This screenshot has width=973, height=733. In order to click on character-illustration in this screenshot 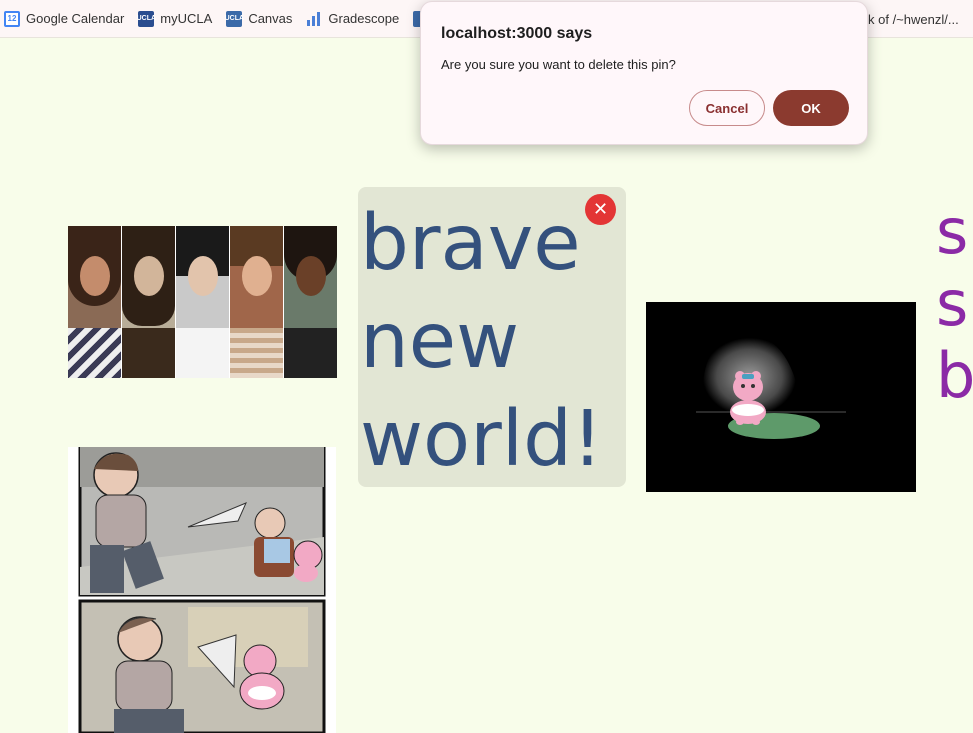, I will do `click(781, 397)`.